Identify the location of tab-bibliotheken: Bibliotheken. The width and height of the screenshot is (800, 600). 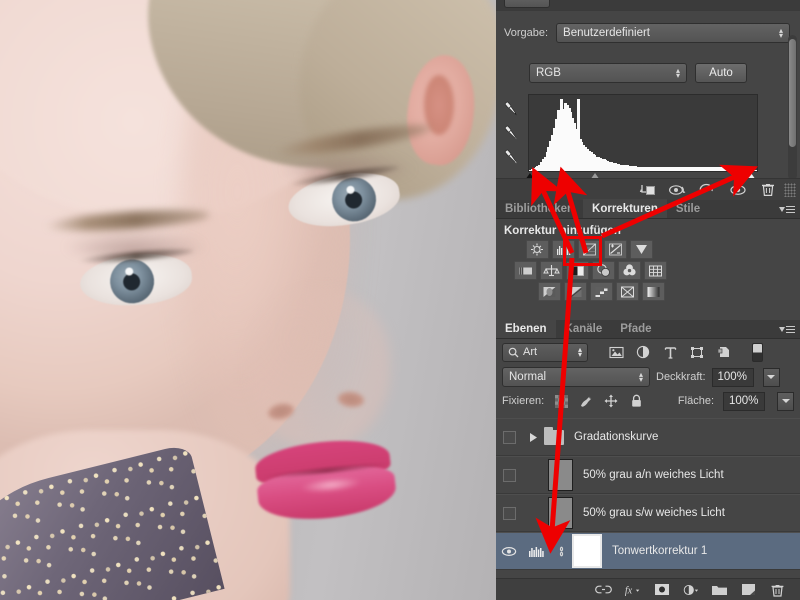
(539, 208).